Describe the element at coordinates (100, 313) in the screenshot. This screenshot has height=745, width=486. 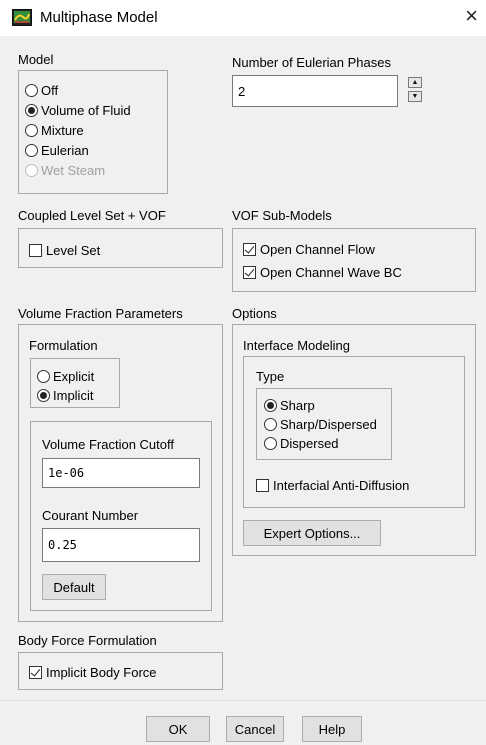
I see `vfp-group-label: Volume Fraction Parameters` at that location.